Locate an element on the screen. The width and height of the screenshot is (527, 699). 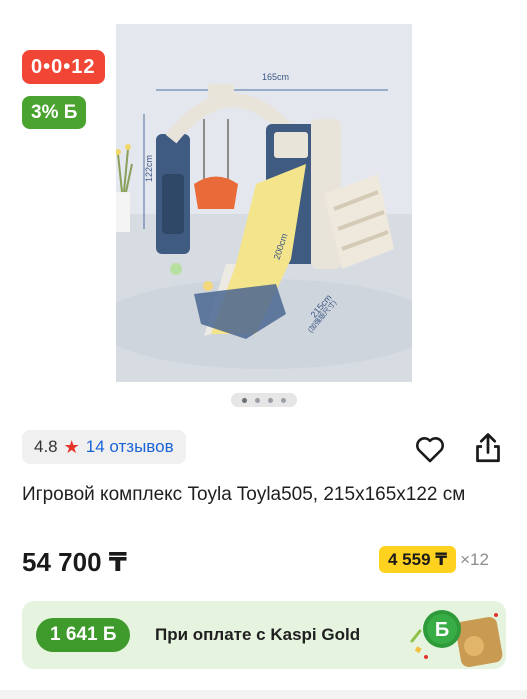
bottom-divider is located at coordinates (263, 694).